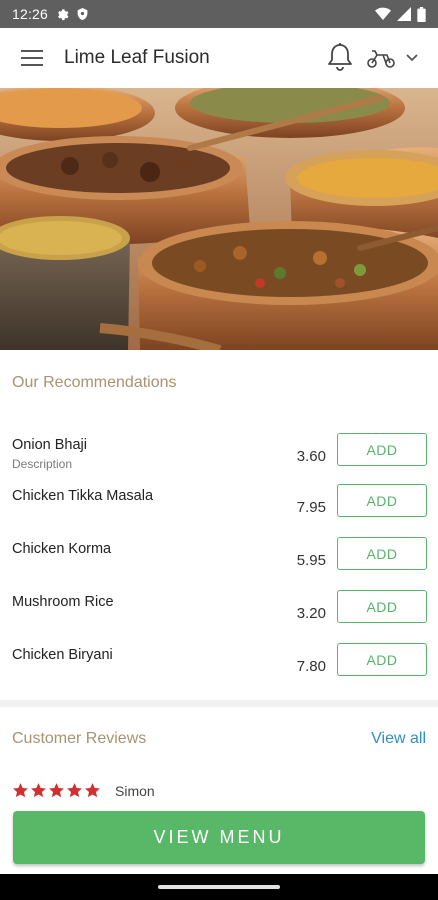 This screenshot has width=438, height=900. Describe the element at coordinates (79, 738) in the screenshot. I see `reviews-title: Customer Reviews` at that location.